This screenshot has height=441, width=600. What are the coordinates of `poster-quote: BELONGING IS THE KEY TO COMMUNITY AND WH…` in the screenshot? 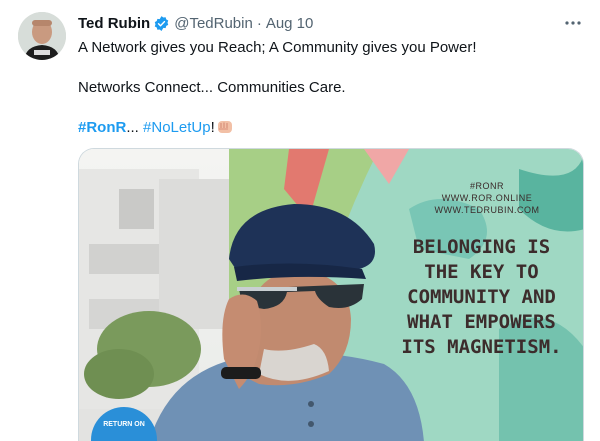 It's located at (481, 297).